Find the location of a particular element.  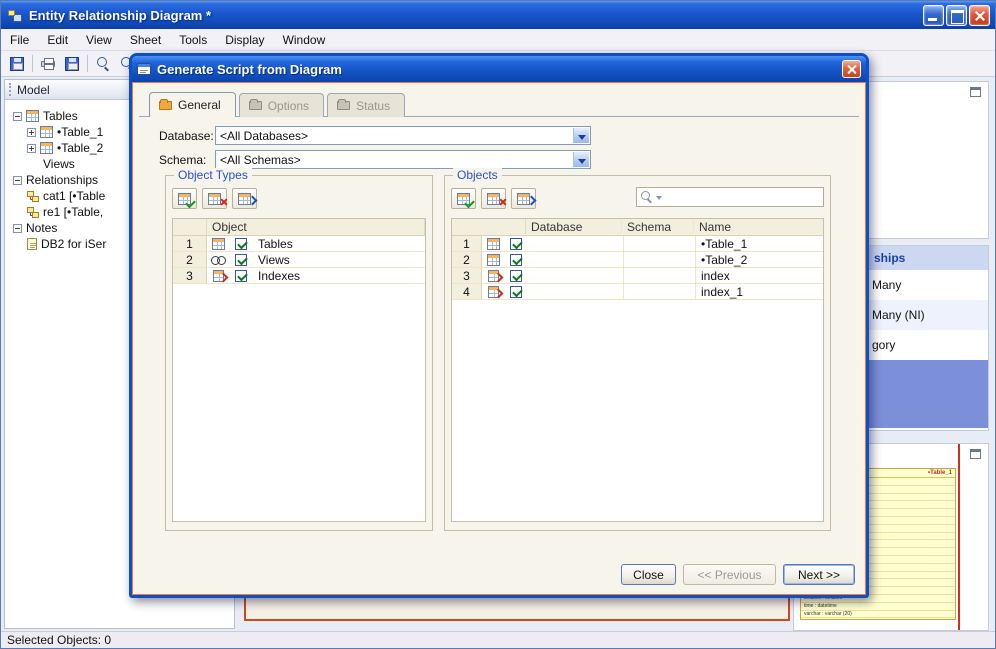

dialog-title: Generate Script from Diagram is located at coordinates (249, 69).